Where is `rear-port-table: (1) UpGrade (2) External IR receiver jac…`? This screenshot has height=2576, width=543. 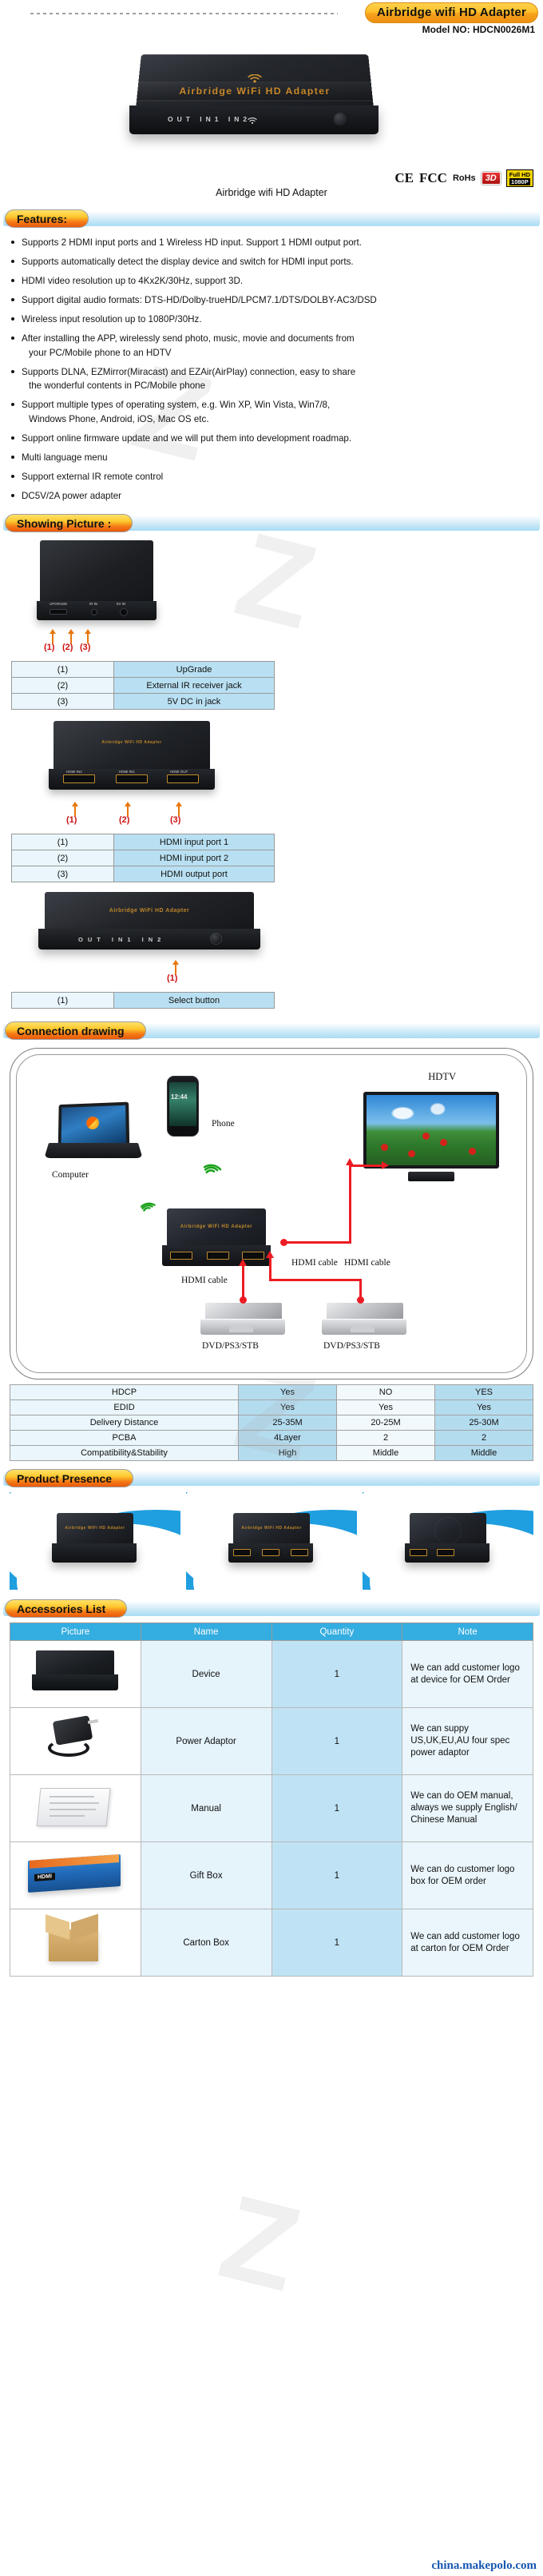 rear-port-table: (1) UpGrade (2) External IR receiver jac… is located at coordinates (143, 685).